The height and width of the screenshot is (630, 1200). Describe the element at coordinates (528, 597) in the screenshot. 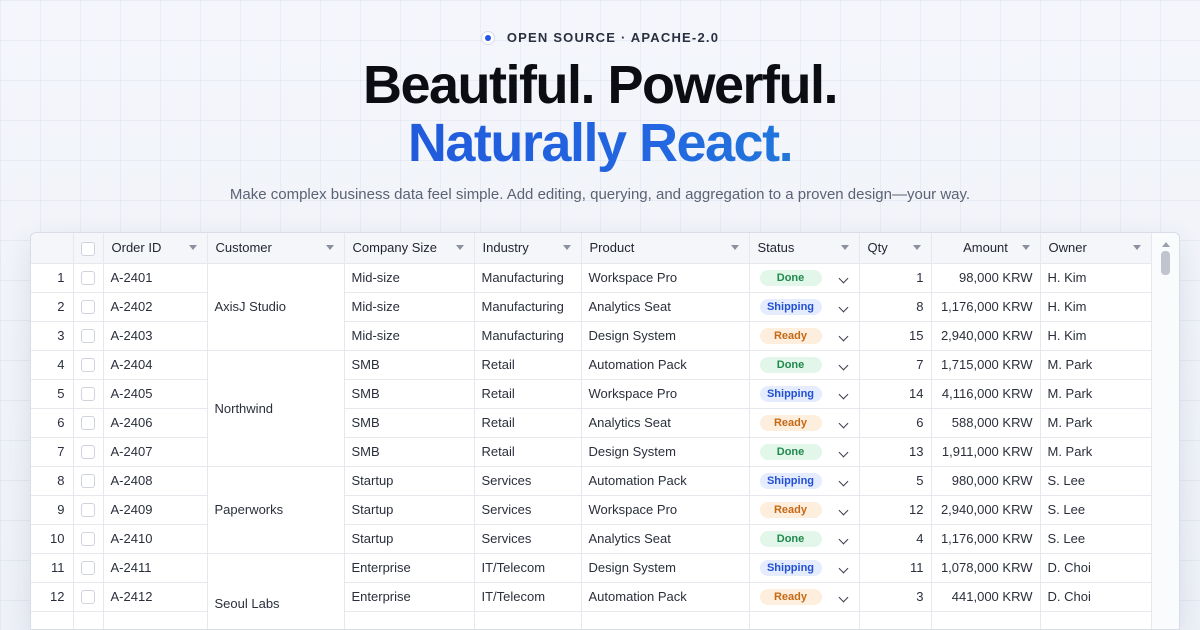

I see `cell-industry: IT/Telecom` at that location.